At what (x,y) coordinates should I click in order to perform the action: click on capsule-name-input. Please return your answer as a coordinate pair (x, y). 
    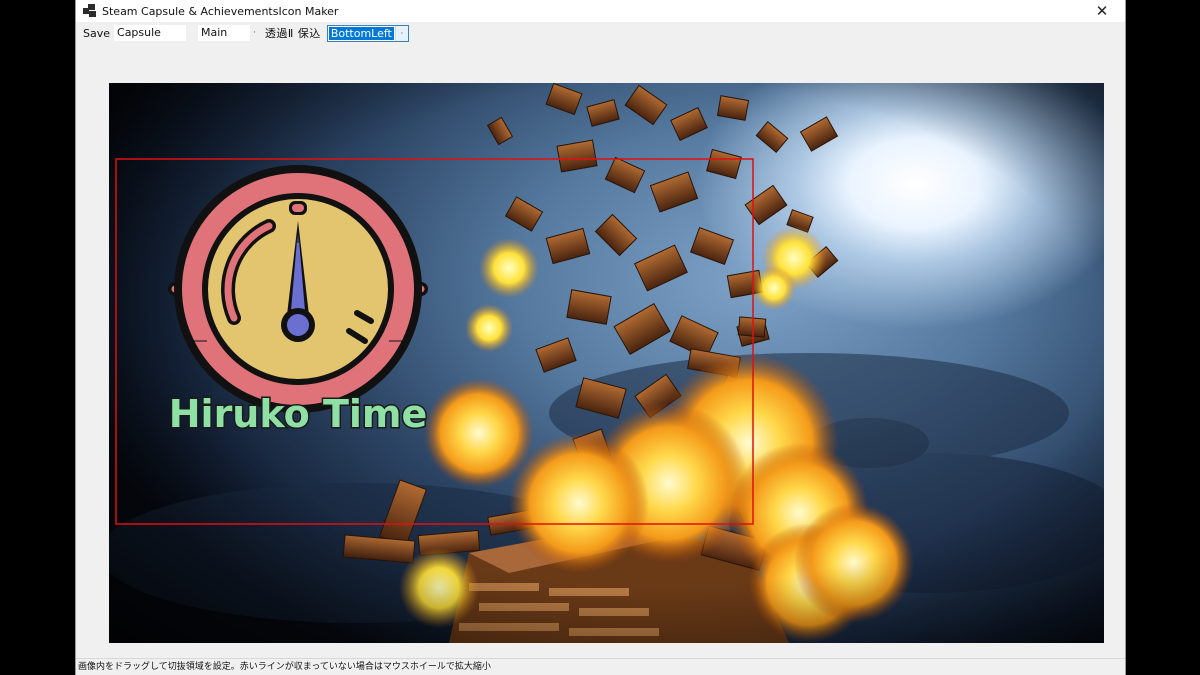
    Looking at the image, I should click on (150, 33).